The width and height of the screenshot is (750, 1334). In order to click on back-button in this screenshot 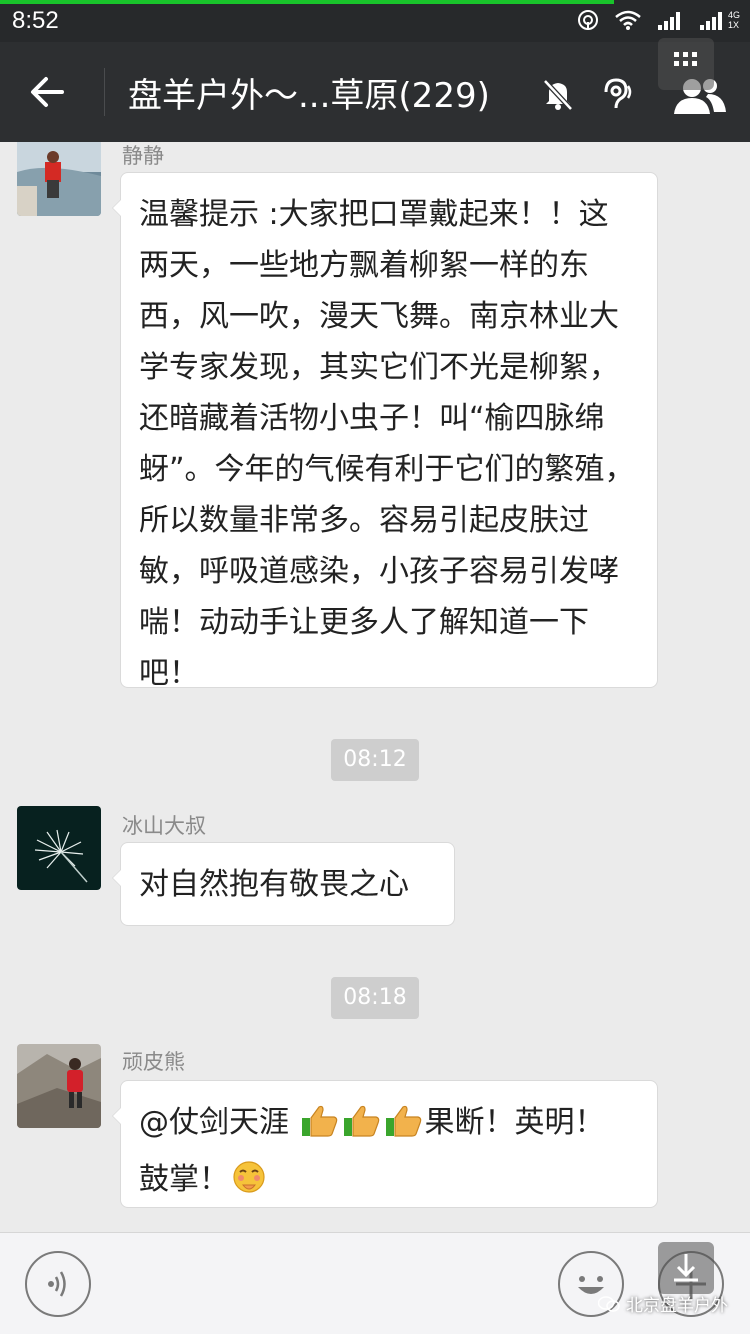, I will do `click(51, 92)`.